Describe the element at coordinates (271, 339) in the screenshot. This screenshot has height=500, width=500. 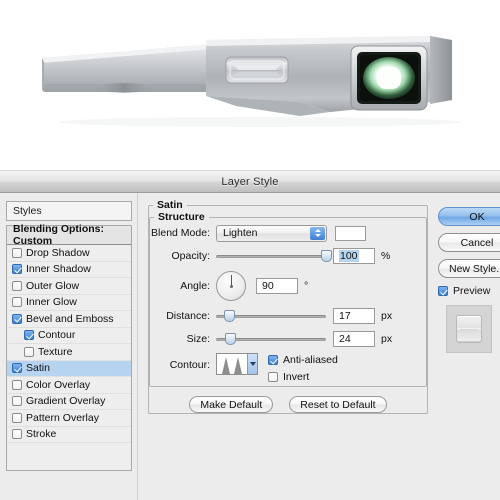
I see `size-slider` at that location.